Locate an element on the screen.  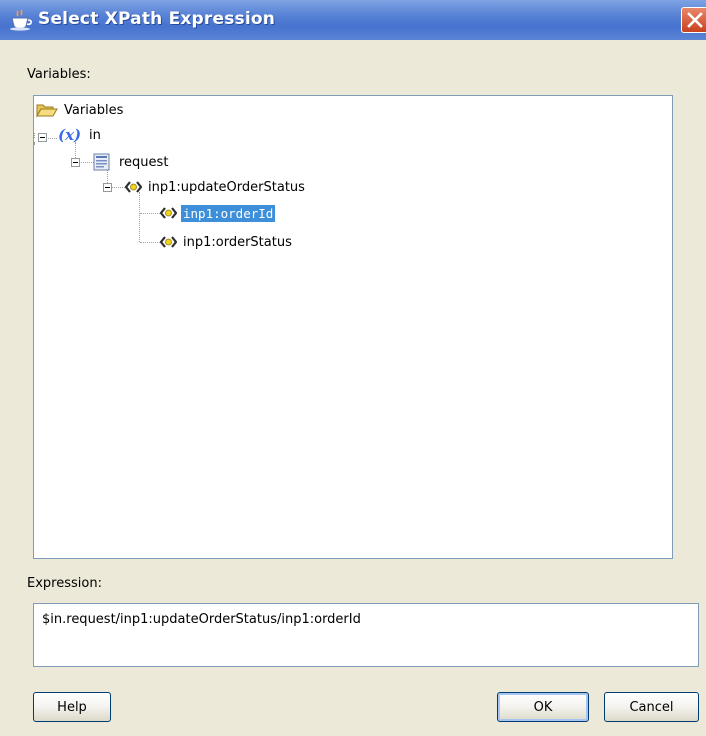
message-part-icon is located at coordinates (102, 162).